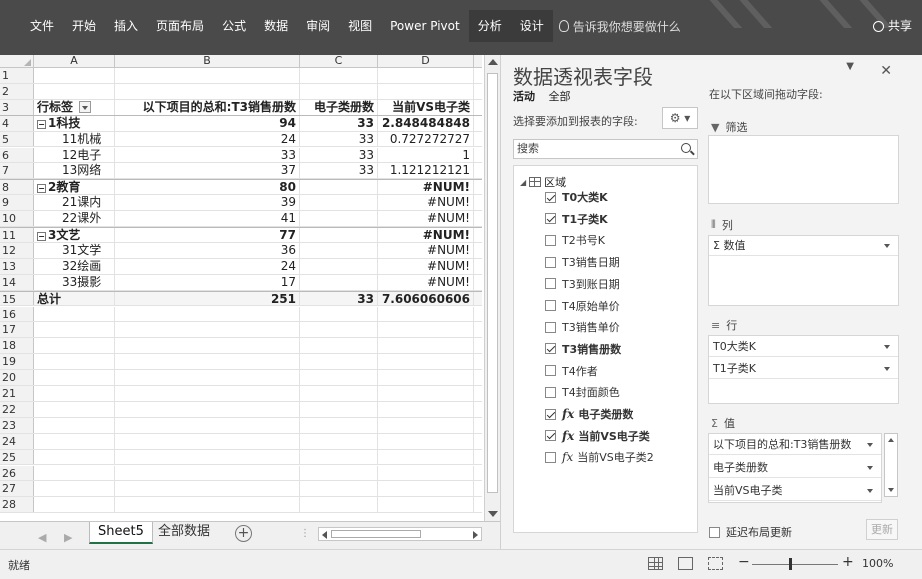 The width and height of the screenshot is (922, 579). Describe the element at coordinates (68, 537) in the screenshot. I see `next-sheet-icon: ▶` at that location.